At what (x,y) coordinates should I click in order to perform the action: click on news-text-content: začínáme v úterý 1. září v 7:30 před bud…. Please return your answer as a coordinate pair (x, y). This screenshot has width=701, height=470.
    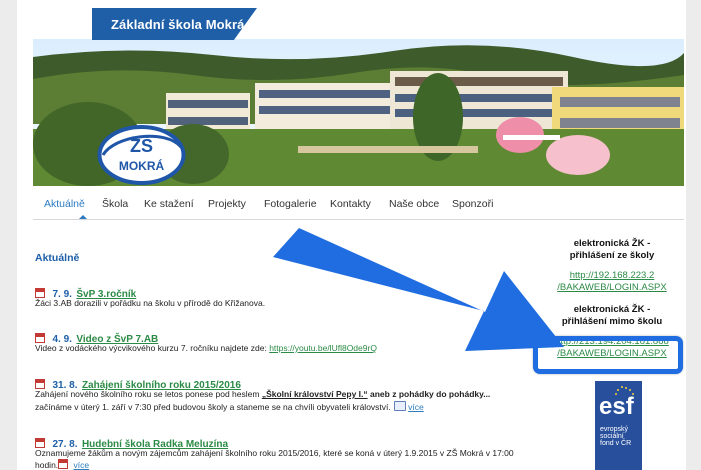
    Looking at the image, I should click on (213, 407).